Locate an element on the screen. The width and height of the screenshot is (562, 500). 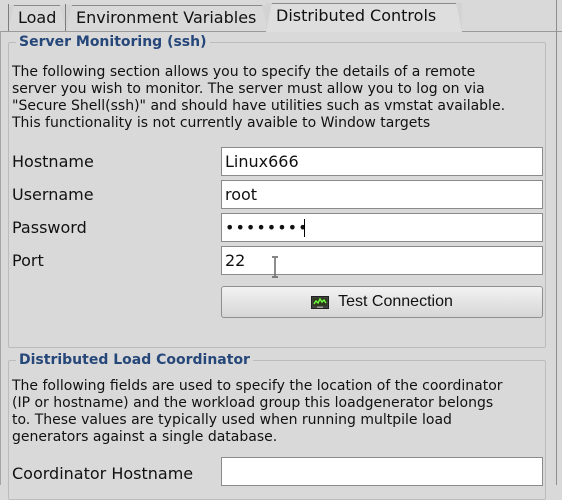
port-label: Port is located at coordinates (28, 260).